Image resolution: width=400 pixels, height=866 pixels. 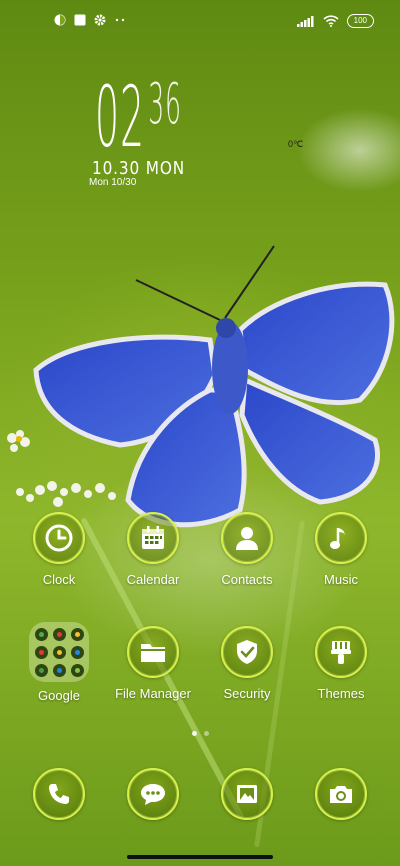 I want to click on dock-phone, so click(x=59, y=794).